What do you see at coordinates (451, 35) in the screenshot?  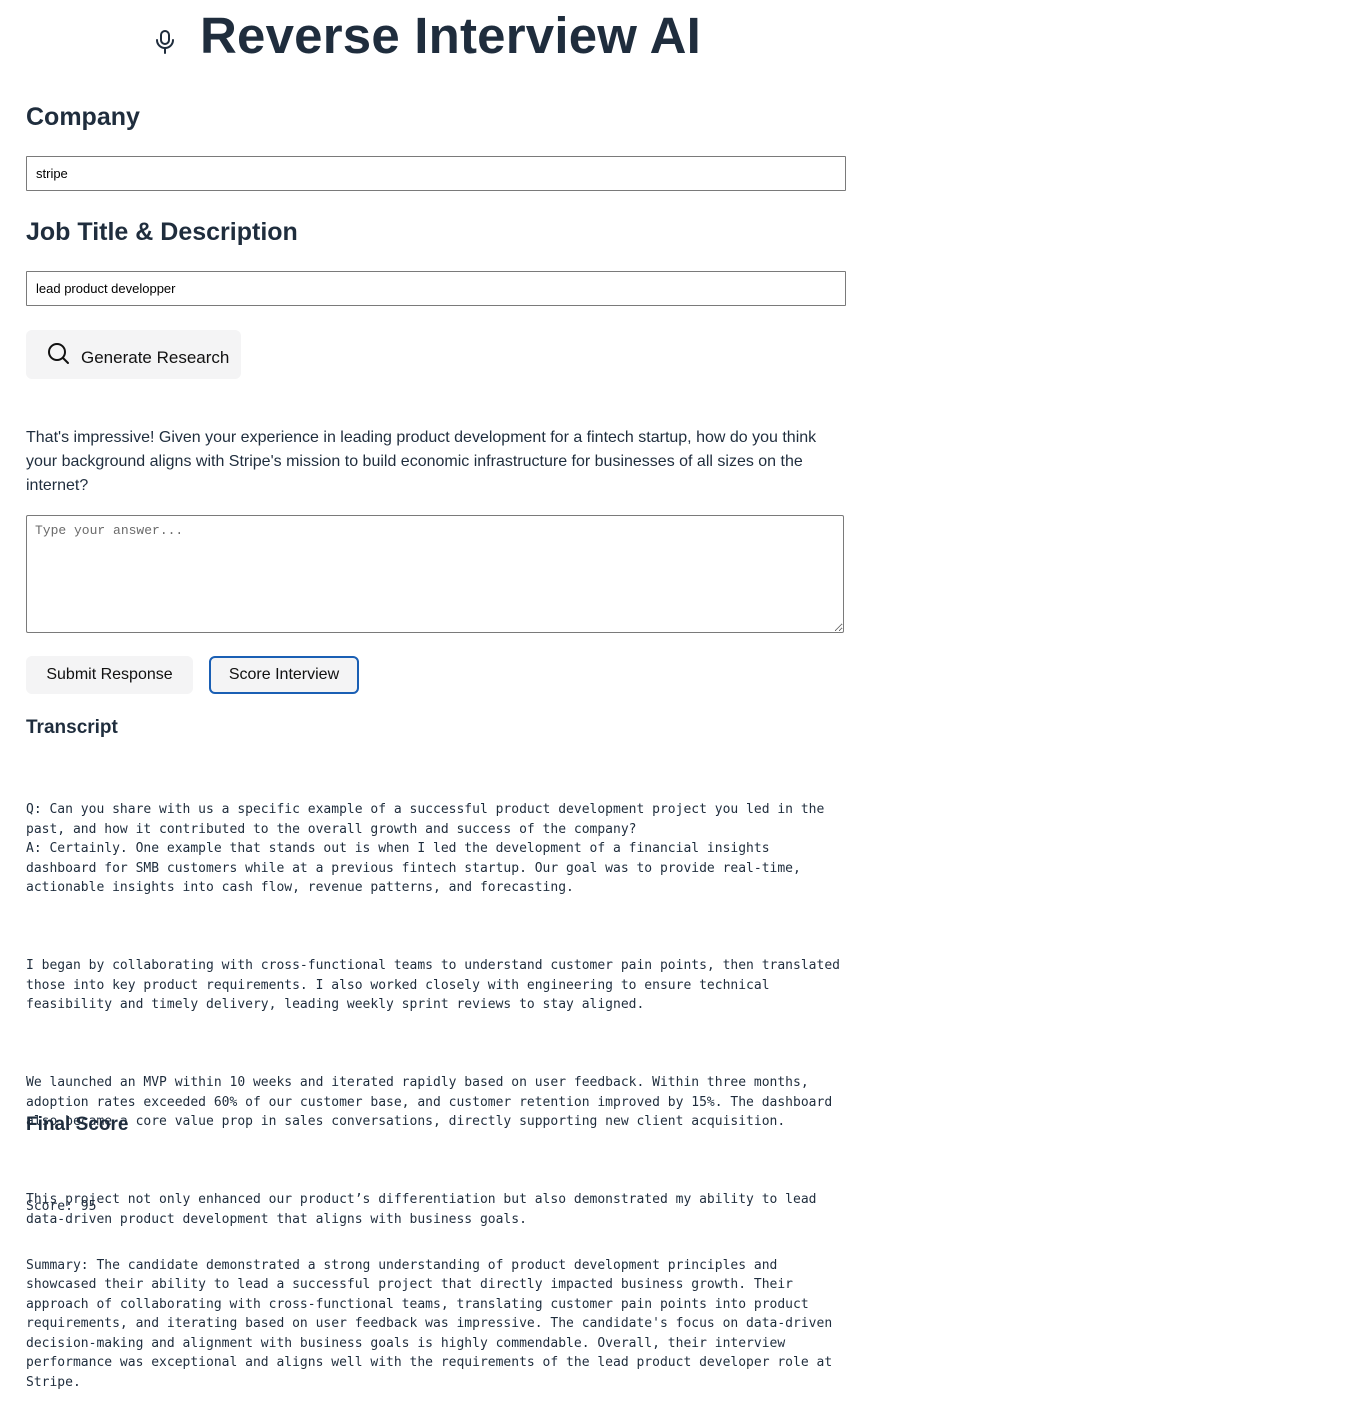 I see `app-title: Reverse Interview AI` at bounding box center [451, 35].